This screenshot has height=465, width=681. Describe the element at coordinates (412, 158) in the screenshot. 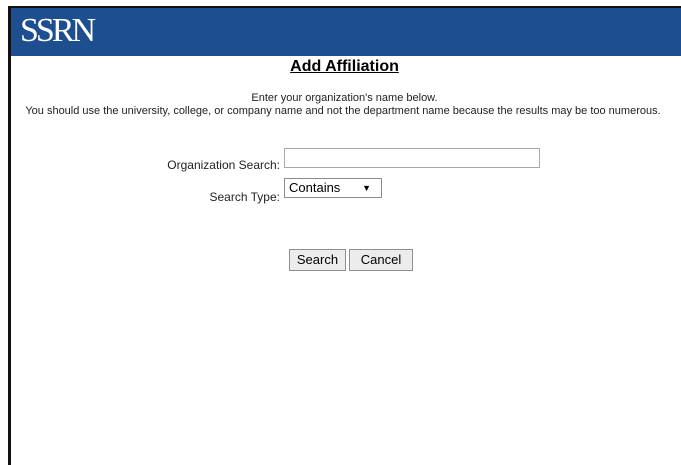

I see `org-search-input` at that location.